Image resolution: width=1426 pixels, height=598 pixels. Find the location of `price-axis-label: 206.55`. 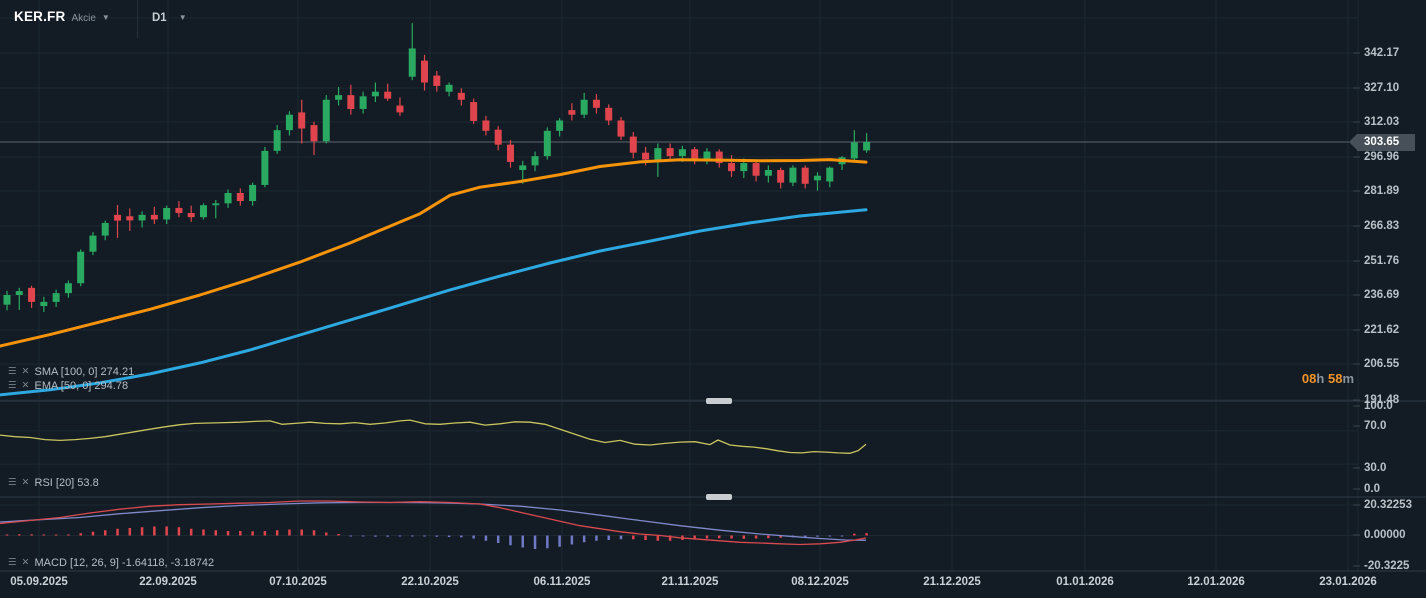

price-axis-label: 206.55 is located at coordinates (1382, 364).